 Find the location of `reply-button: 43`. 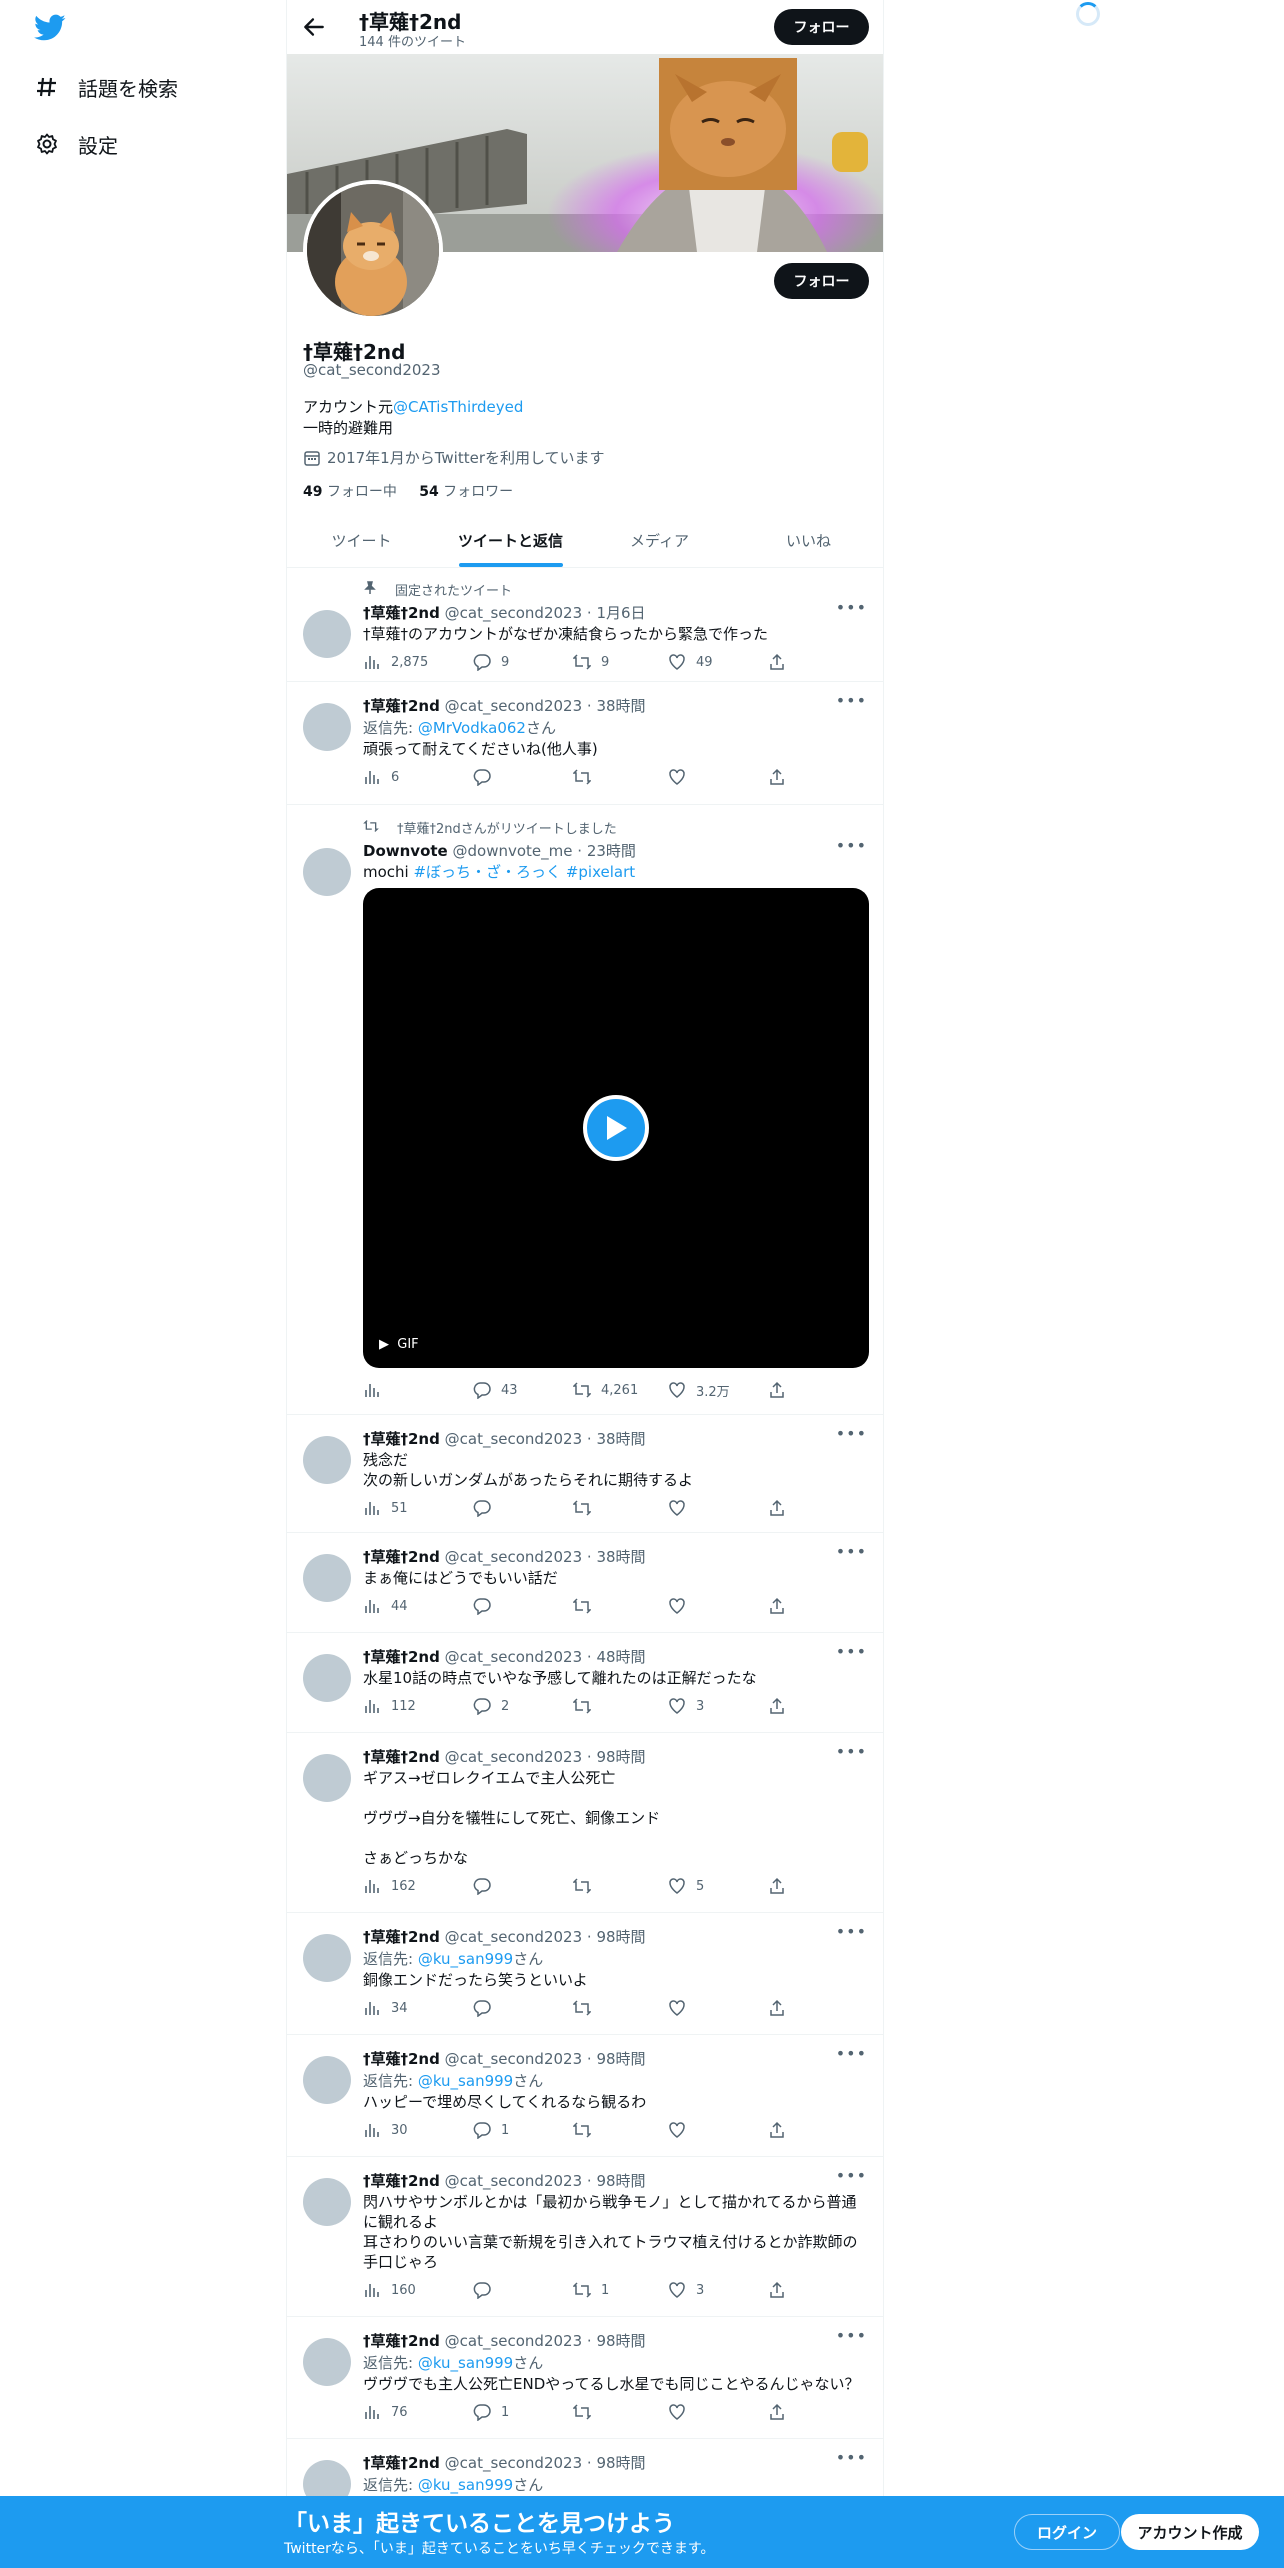

reply-button: 43 is located at coordinates (495, 1390).